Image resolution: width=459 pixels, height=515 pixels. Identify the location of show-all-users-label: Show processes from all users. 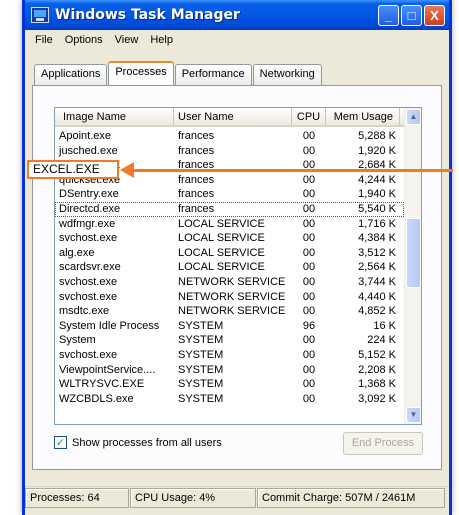
(147, 442).